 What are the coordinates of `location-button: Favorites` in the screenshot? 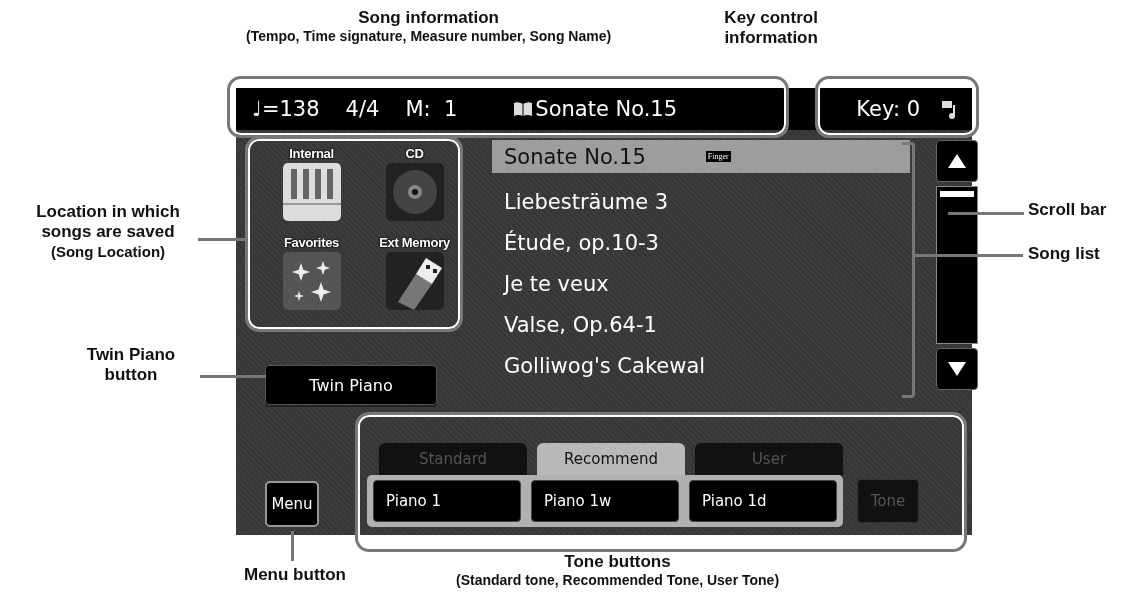 It's located at (311, 272).